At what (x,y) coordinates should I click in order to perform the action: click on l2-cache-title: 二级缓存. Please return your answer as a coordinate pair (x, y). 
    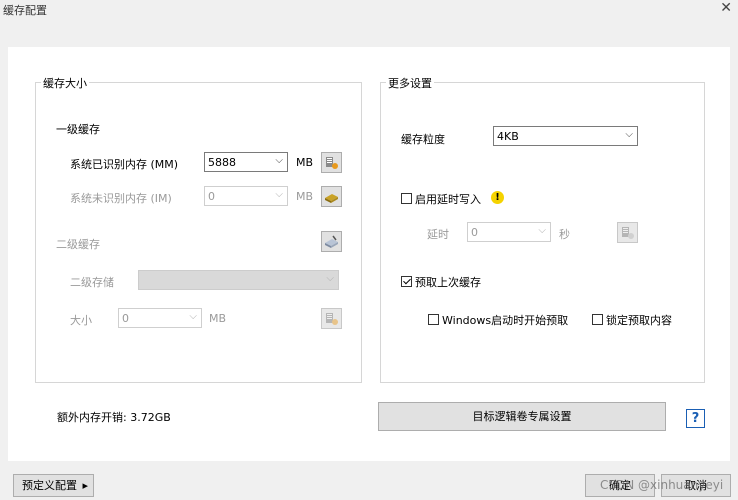
    Looking at the image, I should click on (78, 244).